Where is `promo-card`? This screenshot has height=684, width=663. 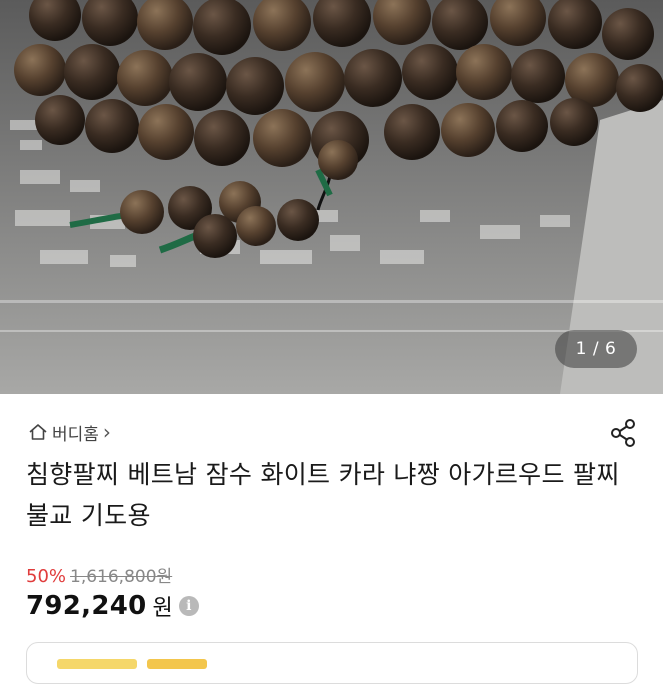 promo-card is located at coordinates (332, 663).